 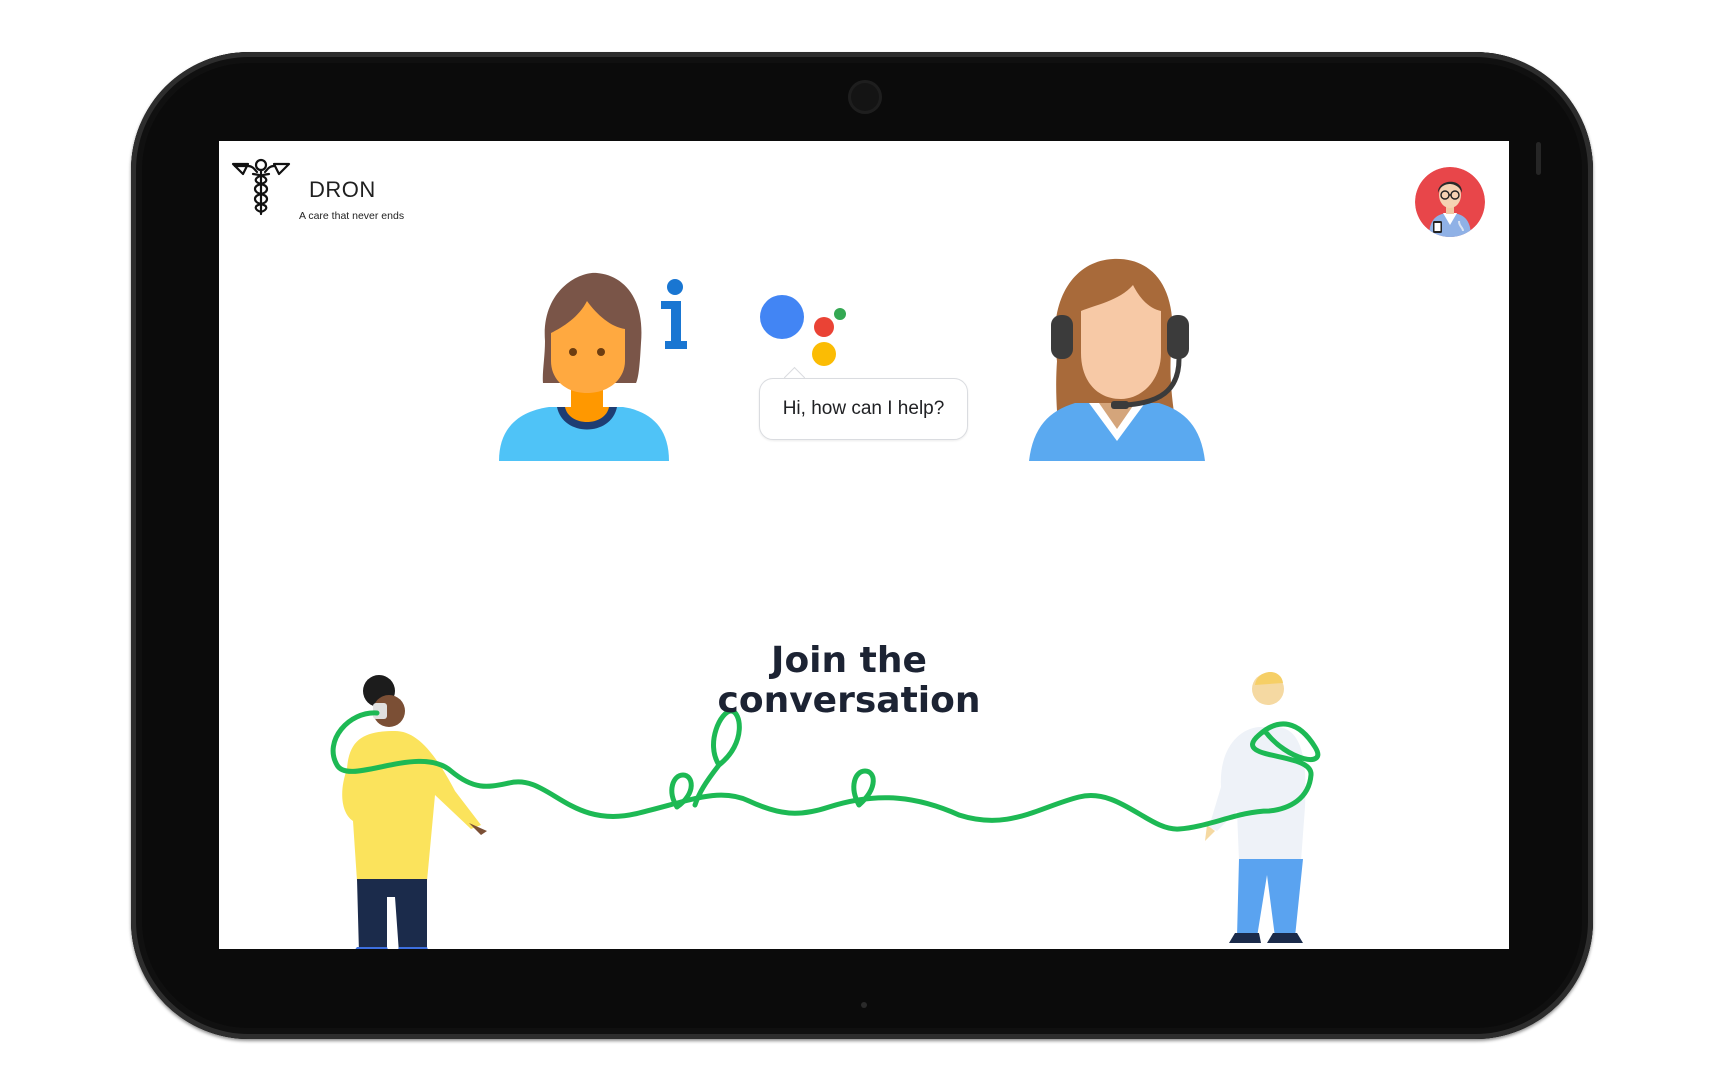 What do you see at coordinates (593, 366) in the screenshot?
I see `patient-info-icon` at bounding box center [593, 366].